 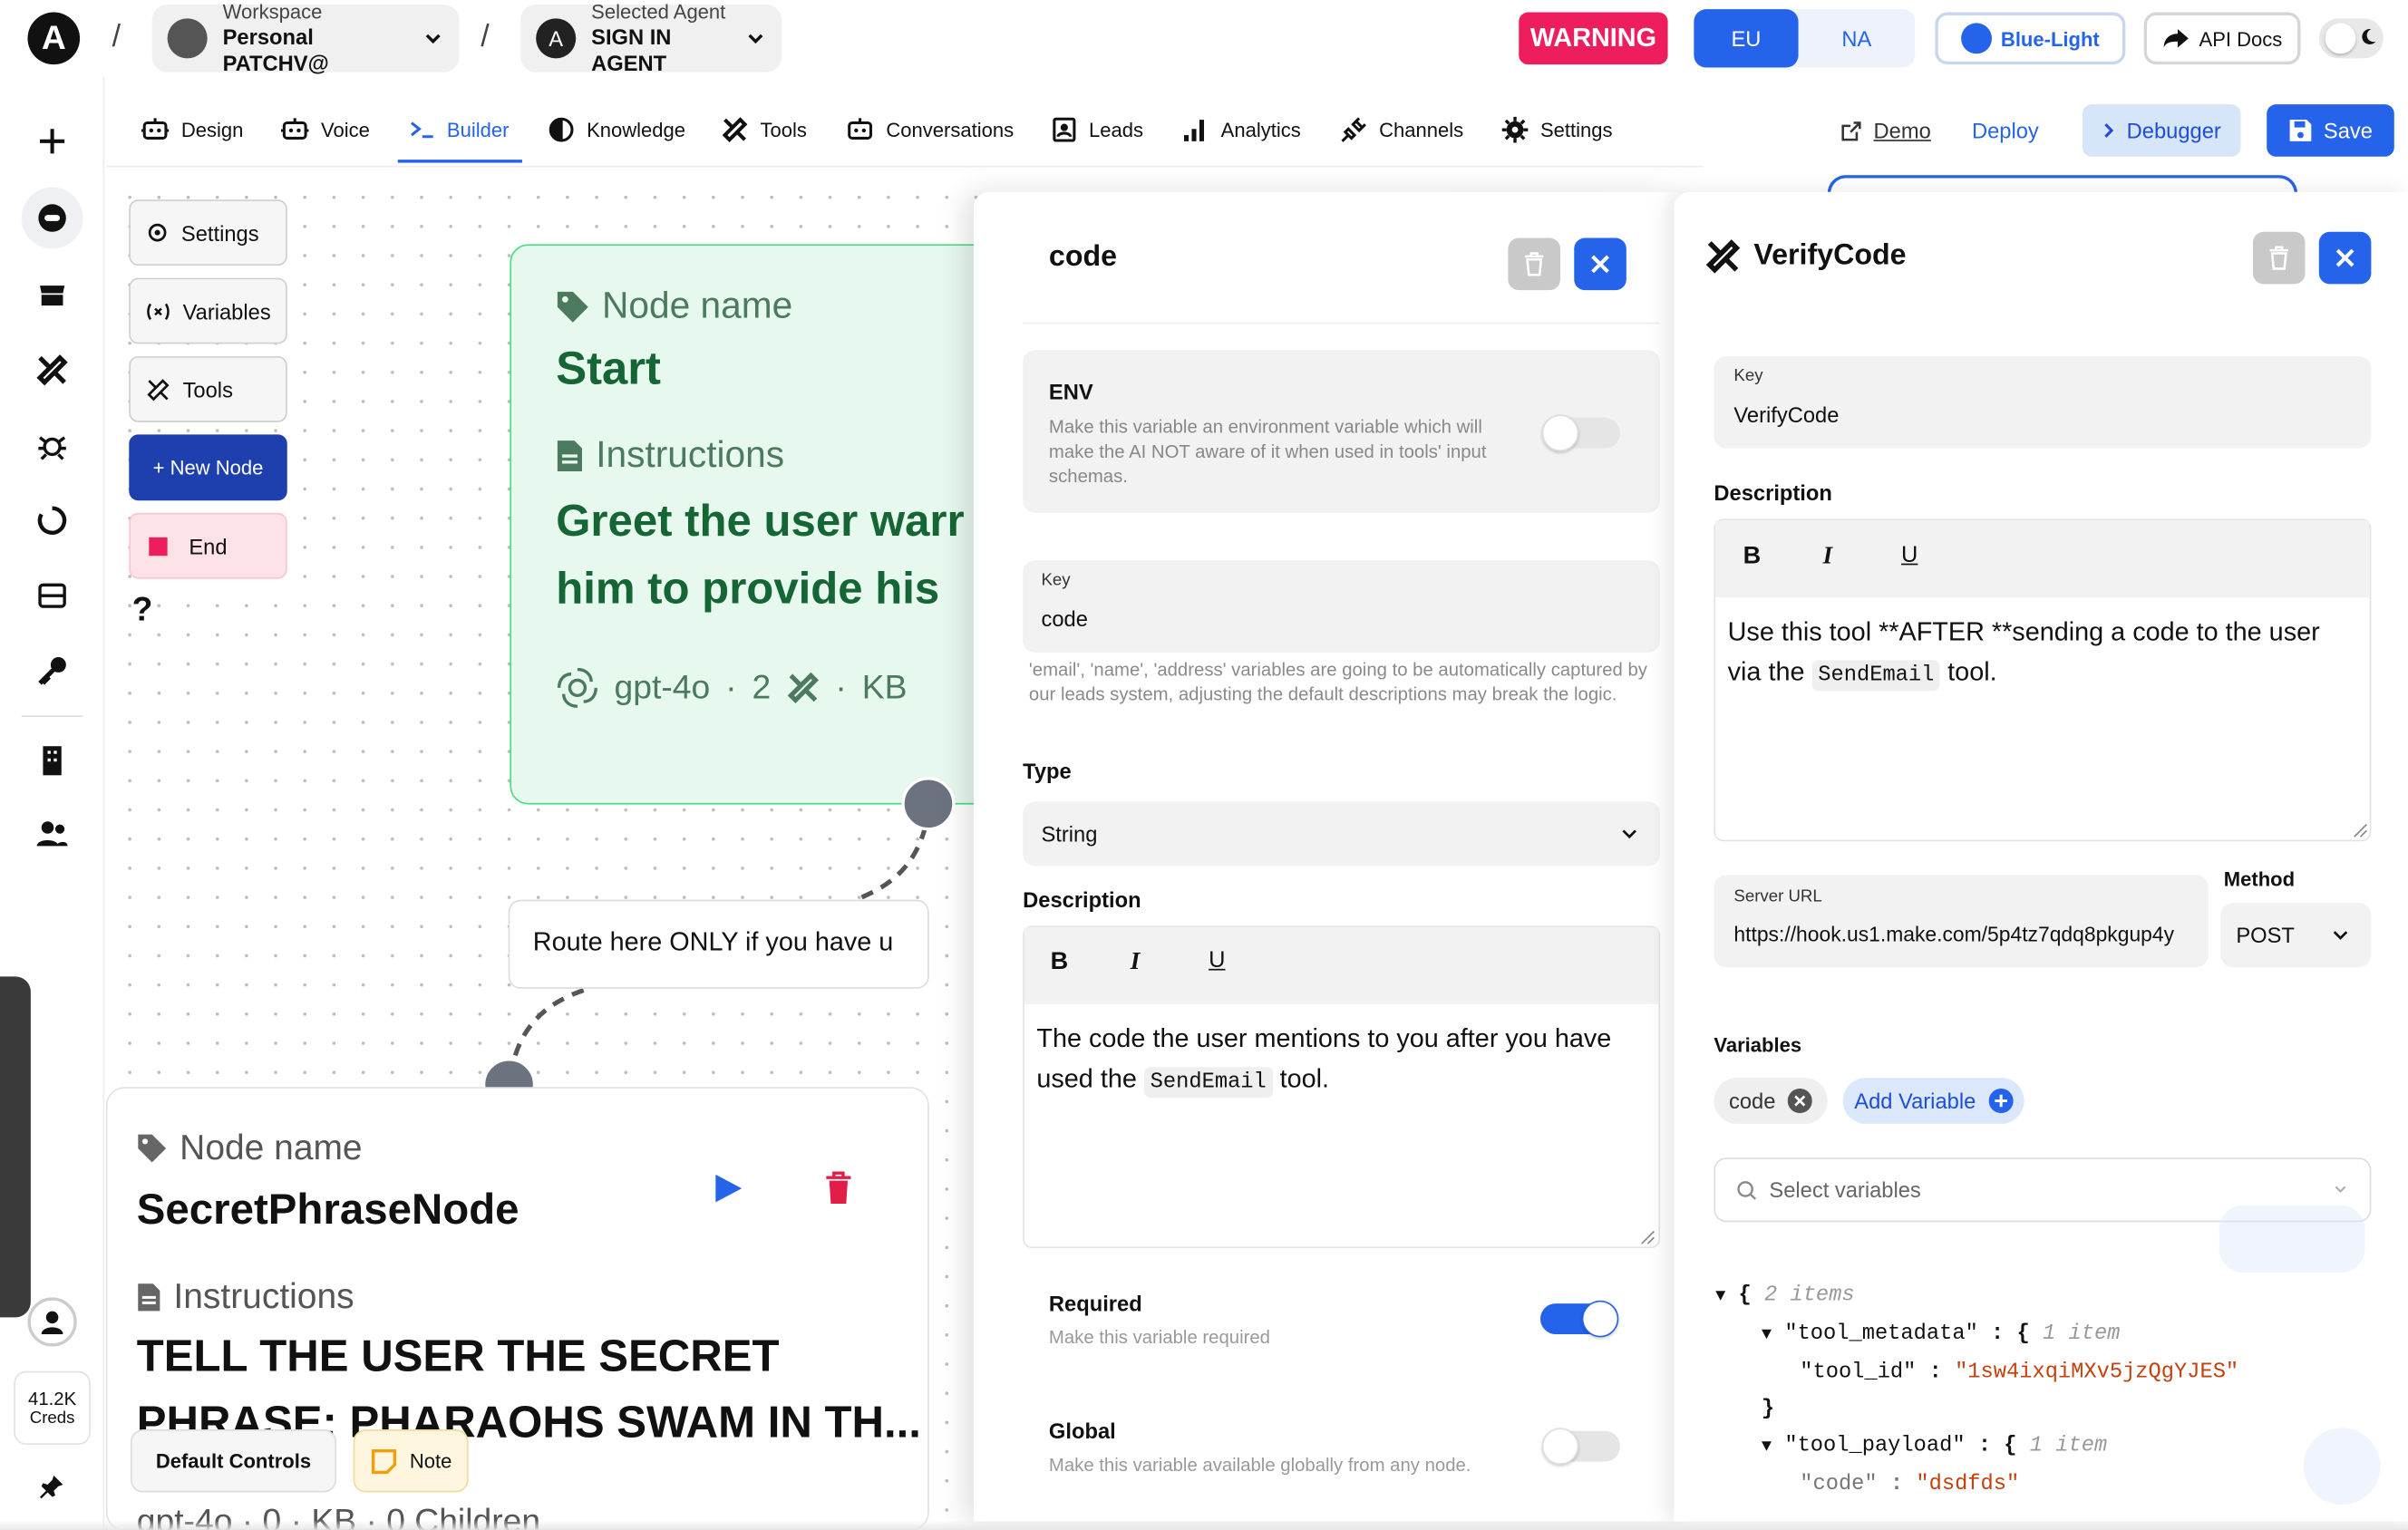 I want to click on key-field, so click(x=1342, y=606).